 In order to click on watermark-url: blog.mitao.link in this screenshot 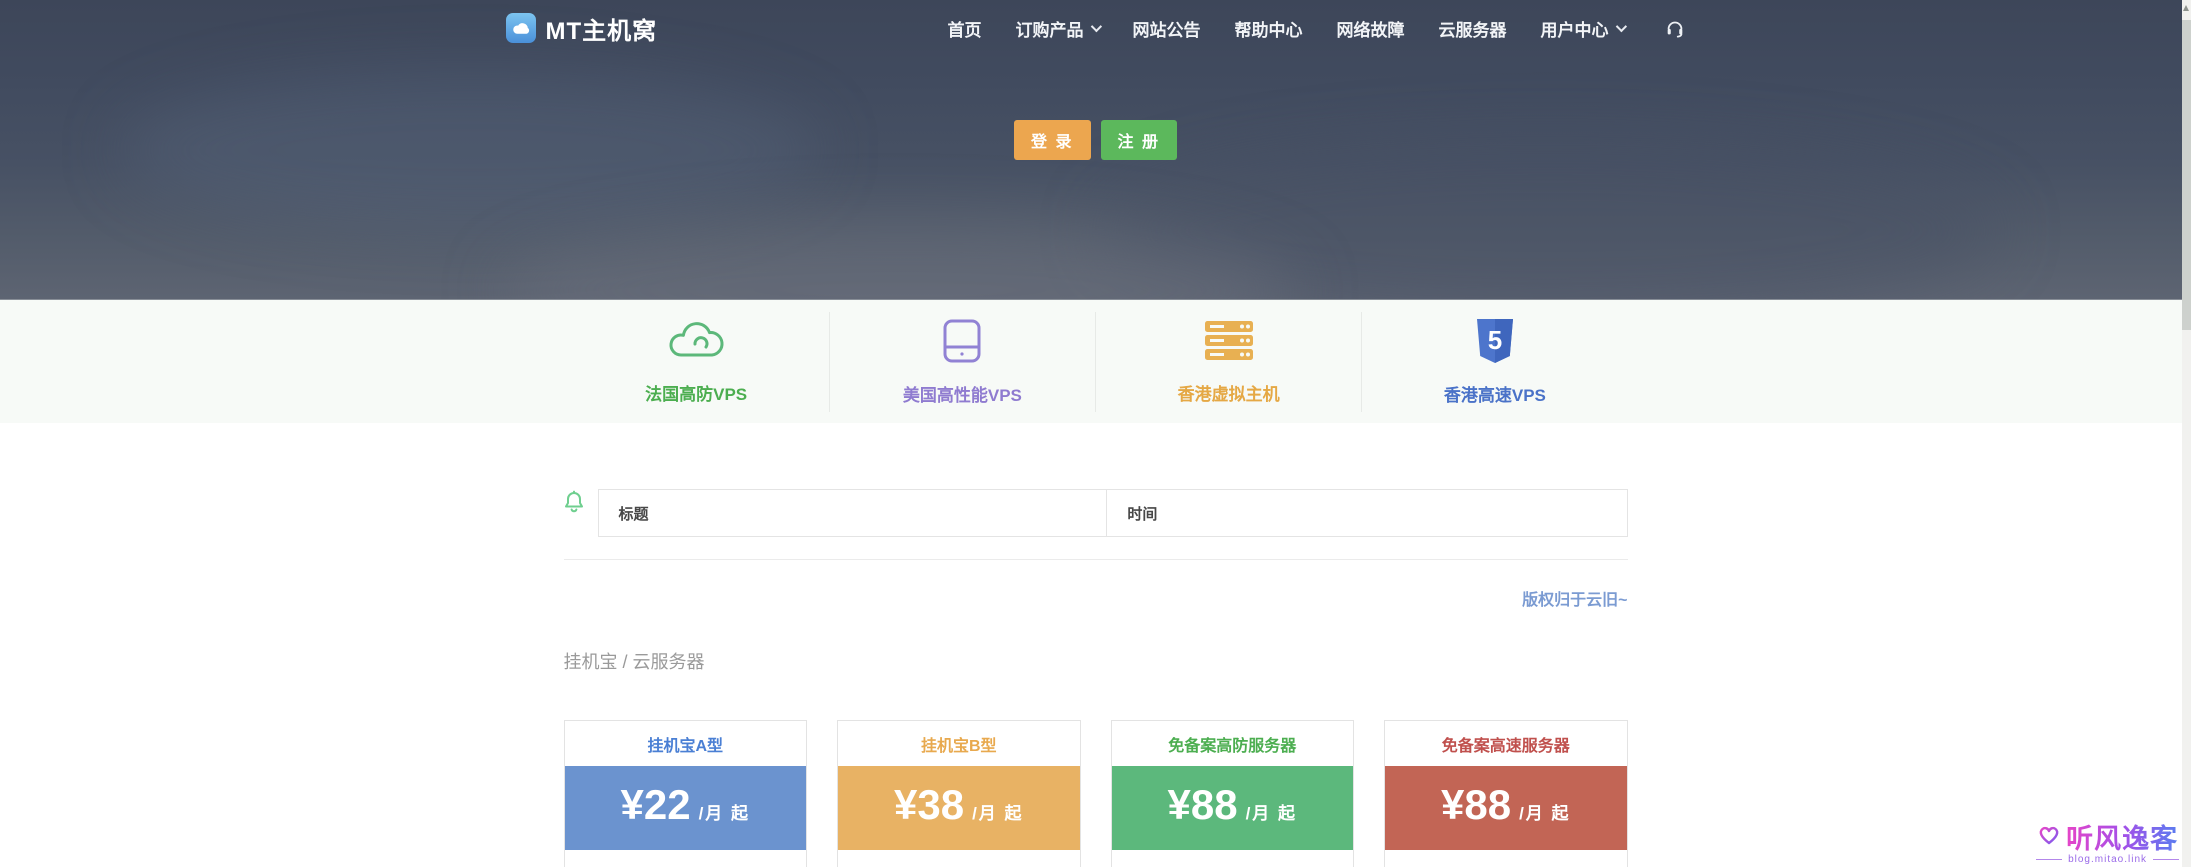, I will do `click(2107, 859)`.